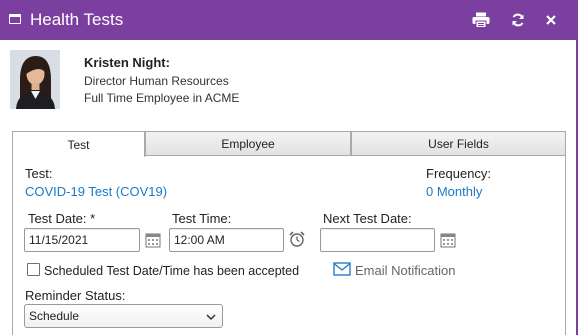  I want to click on frequency-link: 0 Monthly, so click(454, 191).